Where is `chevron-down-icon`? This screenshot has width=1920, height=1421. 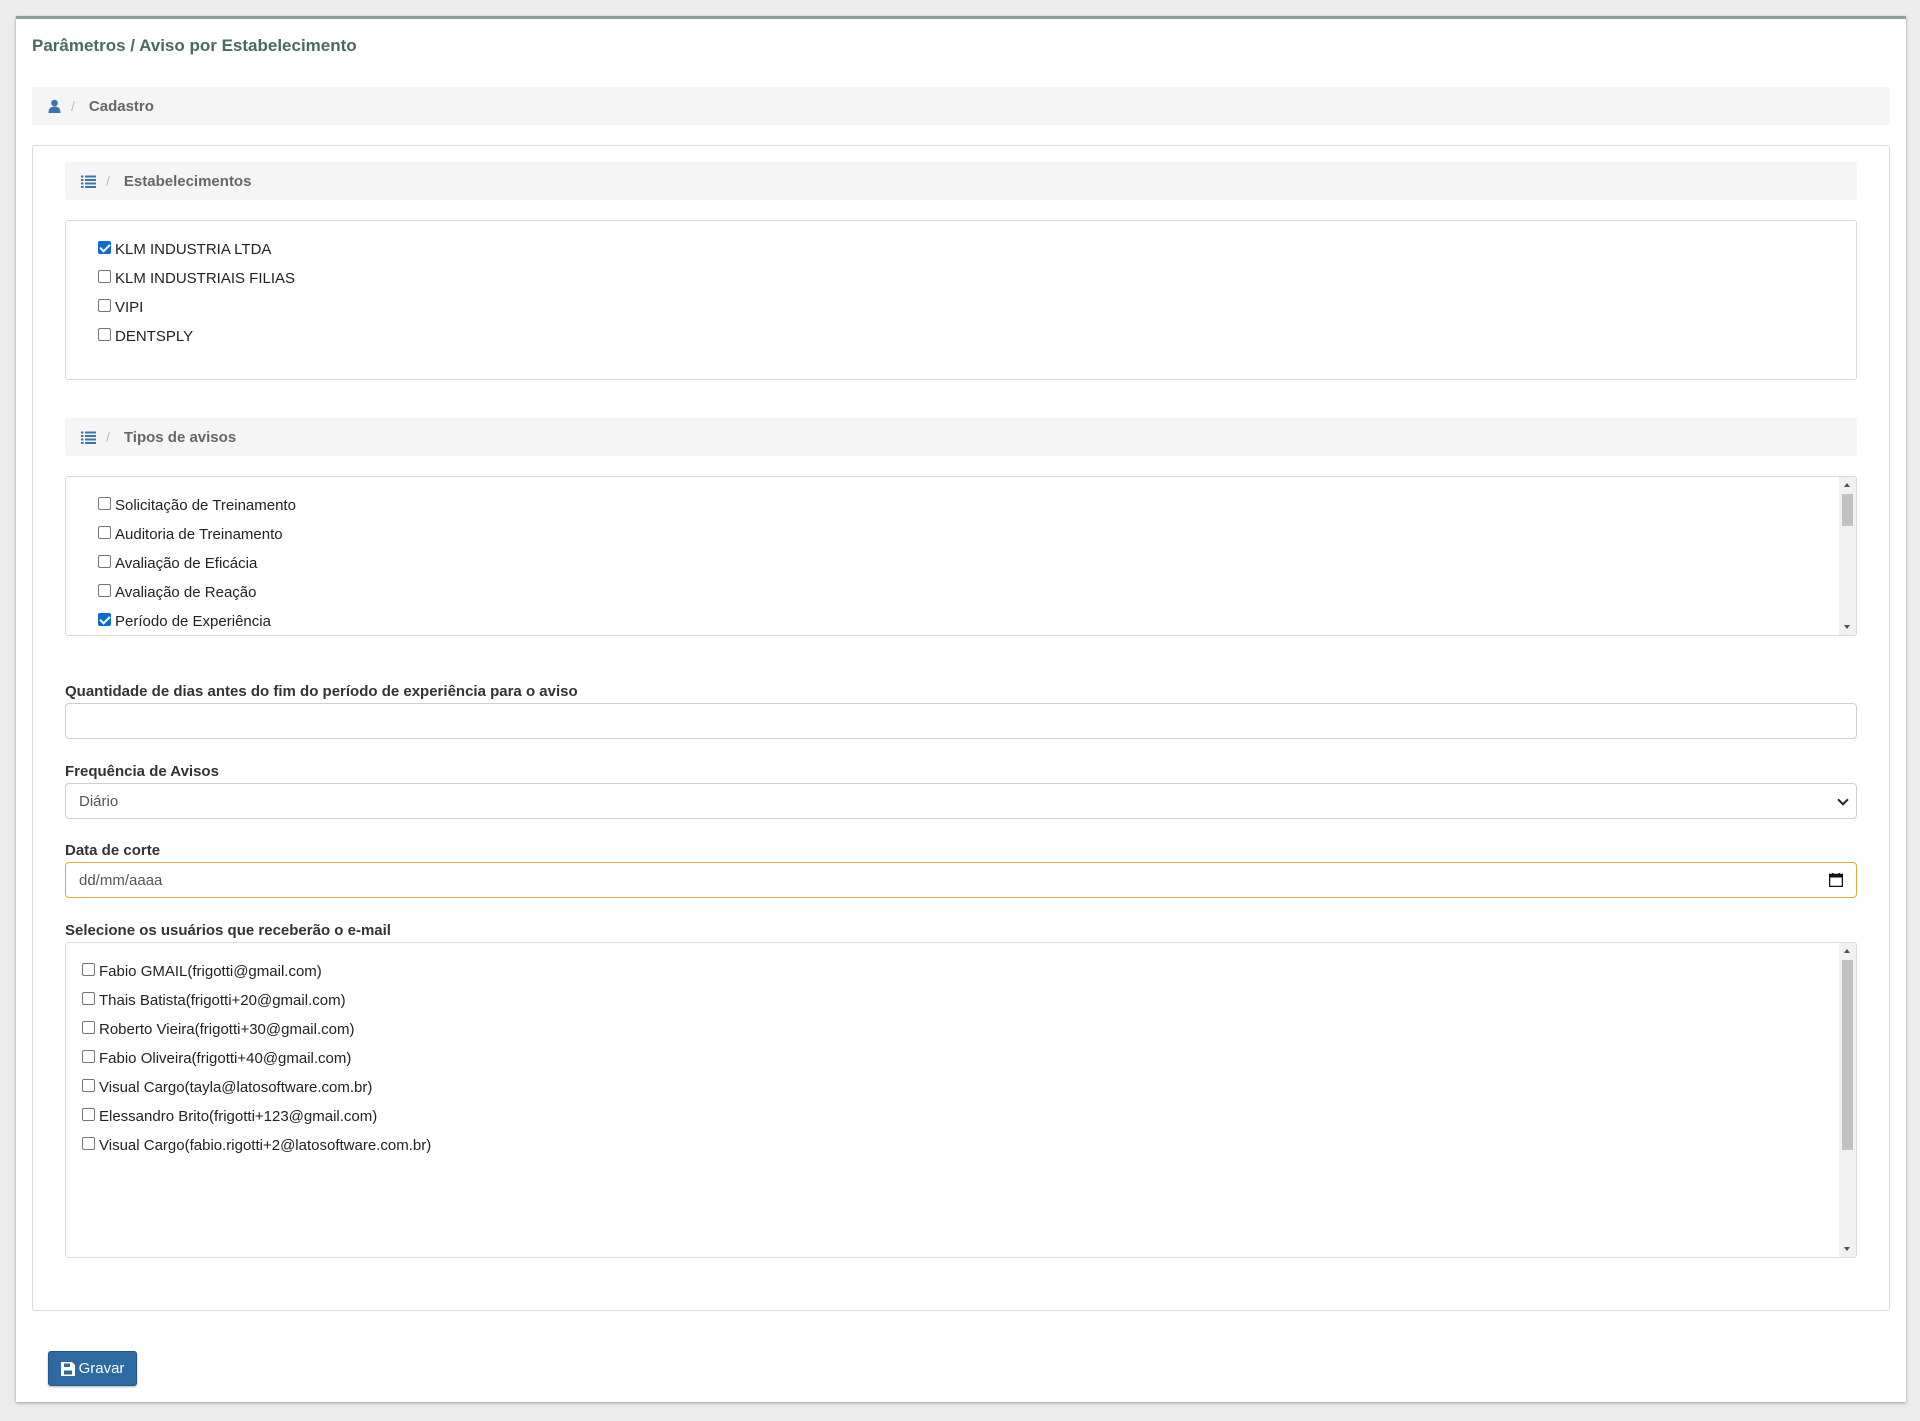
chevron-down-icon is located at coordinates (1843, 800).